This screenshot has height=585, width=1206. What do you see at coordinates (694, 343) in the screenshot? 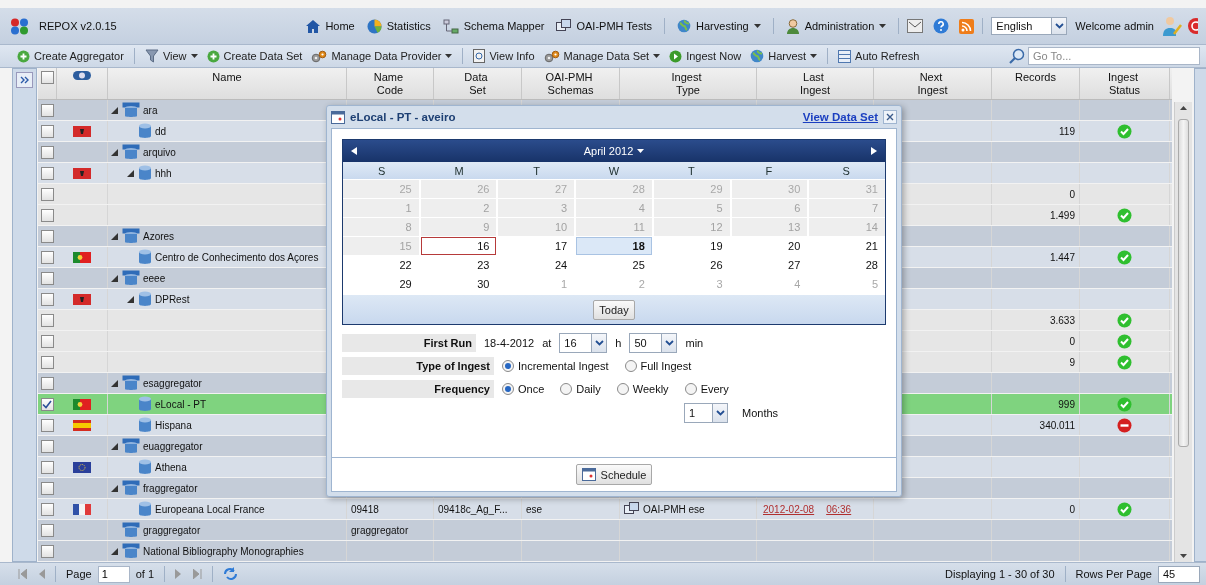
I see `minute-unit: min` at bounding box center [694, 343].